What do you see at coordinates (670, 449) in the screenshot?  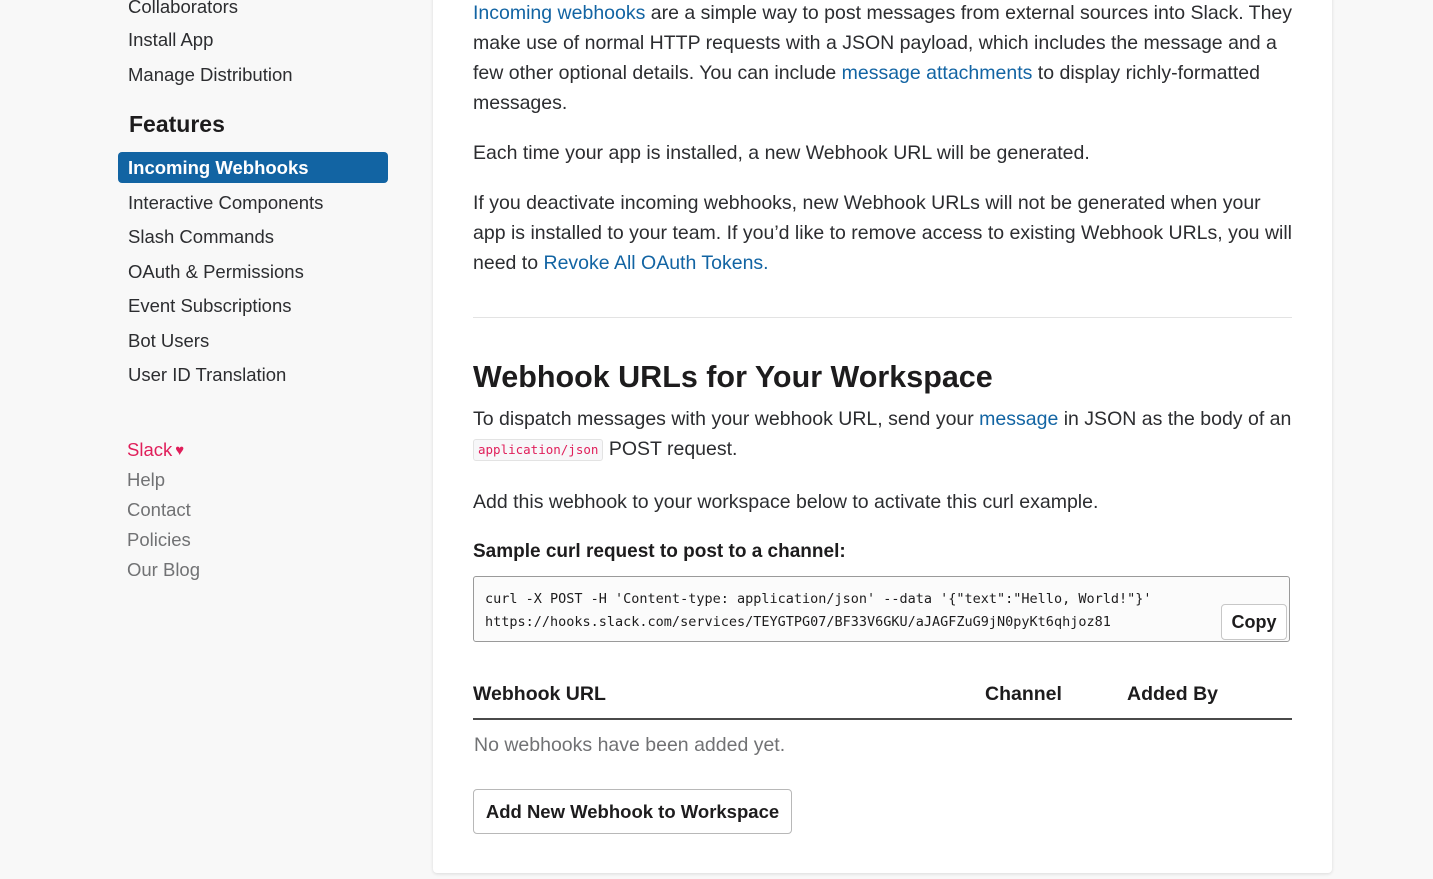 I see `dispatch-text-3: POST request.` at bounding box center [670, 449].